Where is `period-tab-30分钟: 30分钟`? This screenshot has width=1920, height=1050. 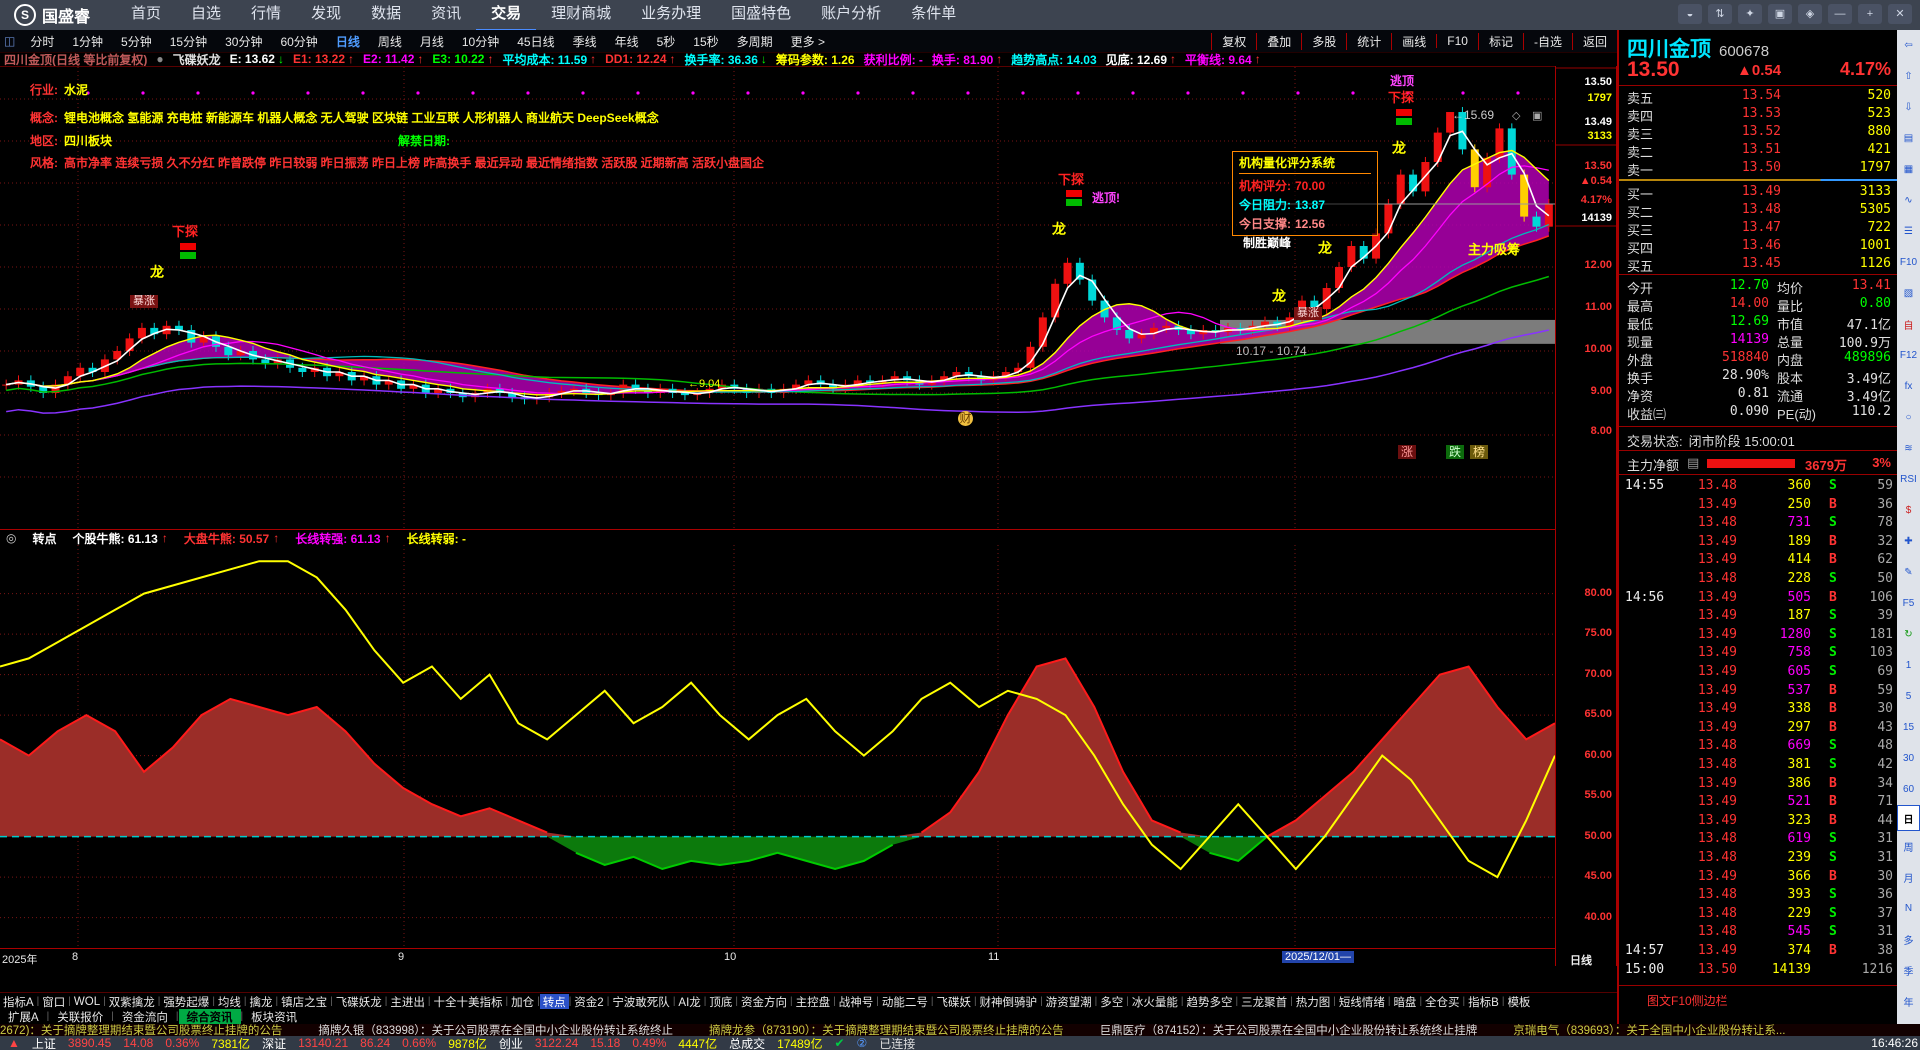
period-tab-30分钟: 30分钟 is located at coordinates (243, 41).